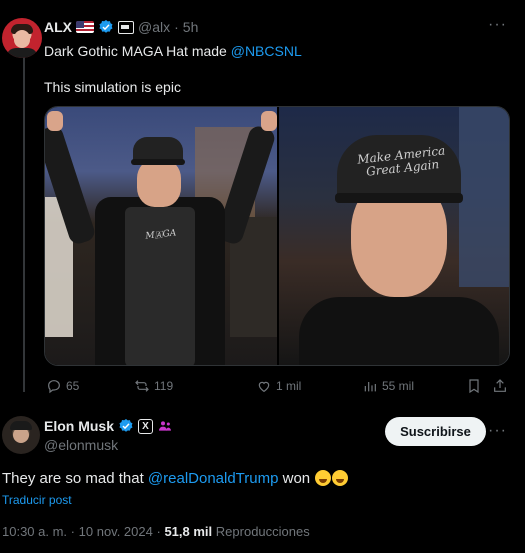 The width and height of the screenshot is (525, 553). I want to click on people-icon, so click(165, 426).